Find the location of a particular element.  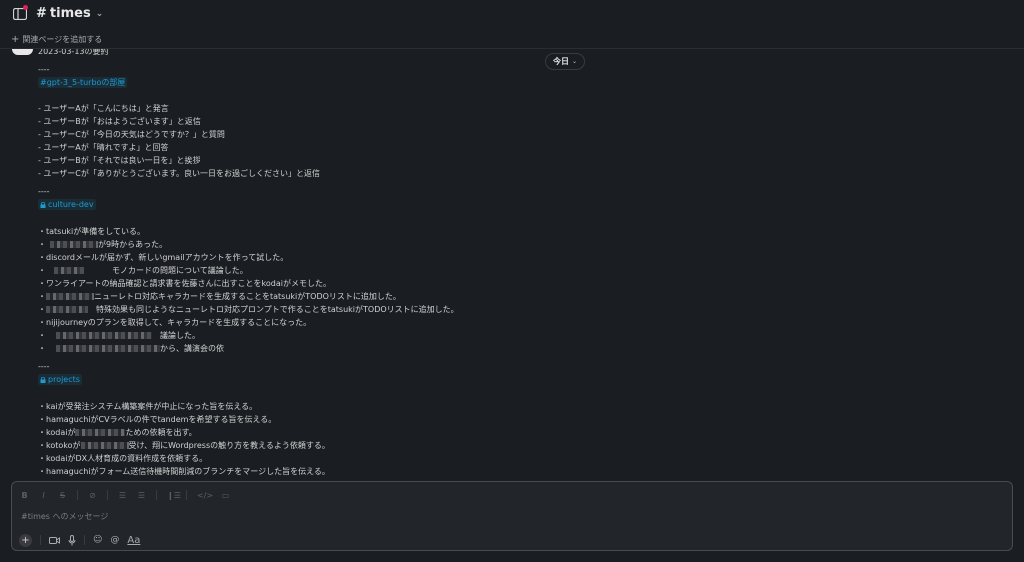

list-item: - ユーザーBが「おはようございます」と返信 is located at coordinates (119, 121).